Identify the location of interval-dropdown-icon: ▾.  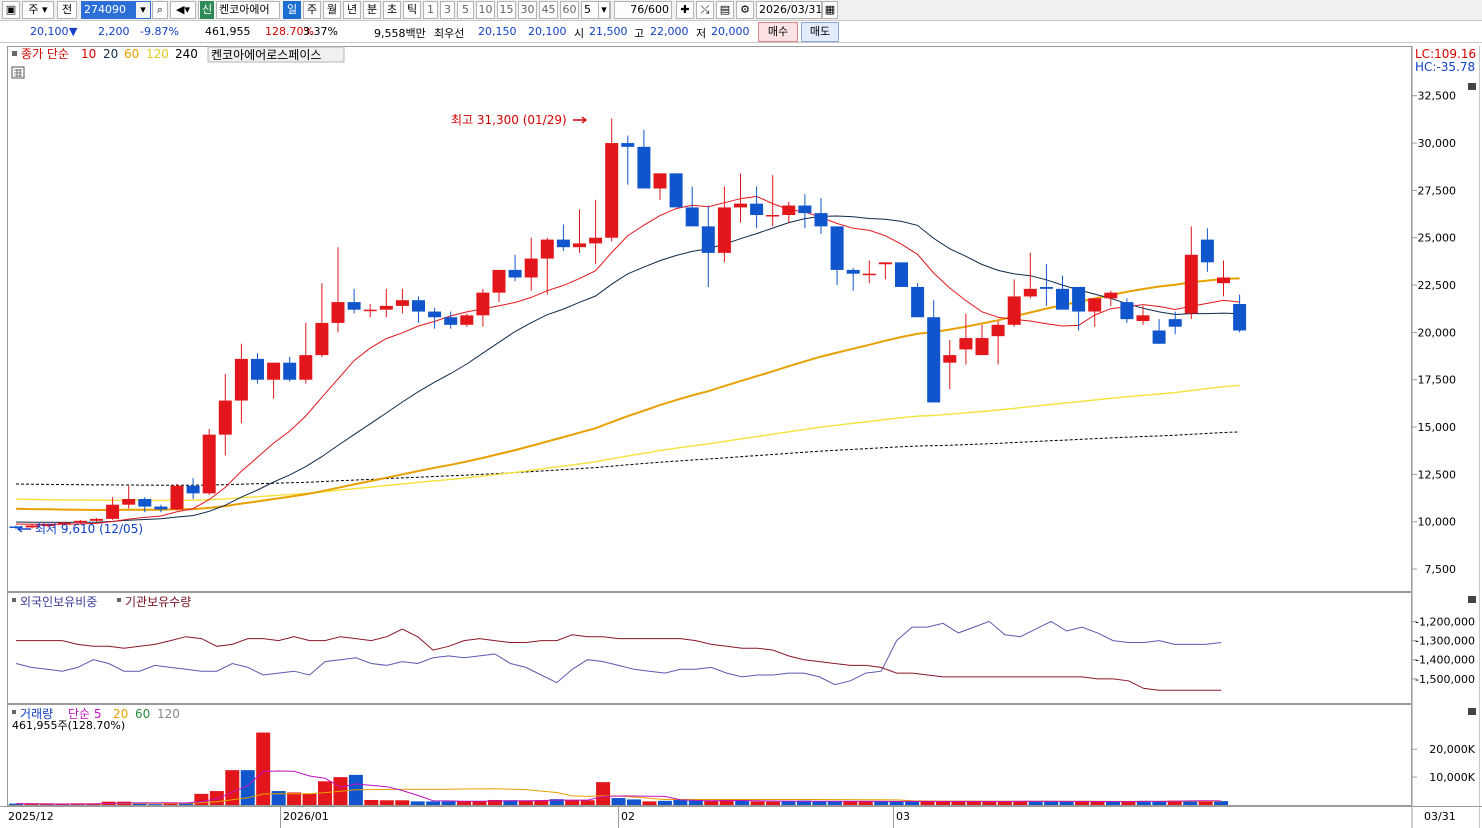
(604, 10).